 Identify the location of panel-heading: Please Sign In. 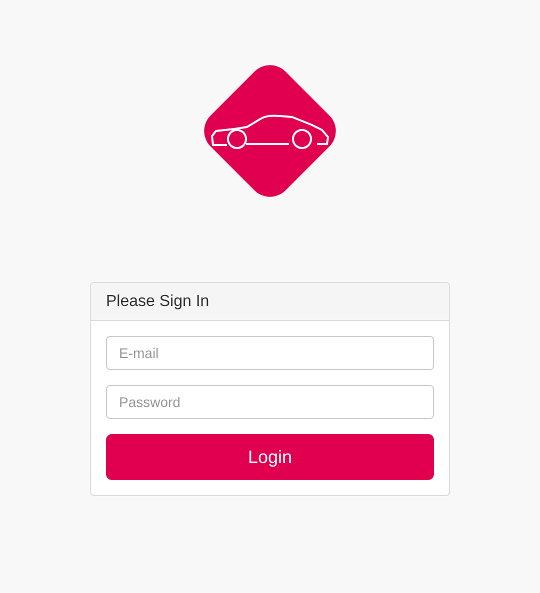
(158, 301).